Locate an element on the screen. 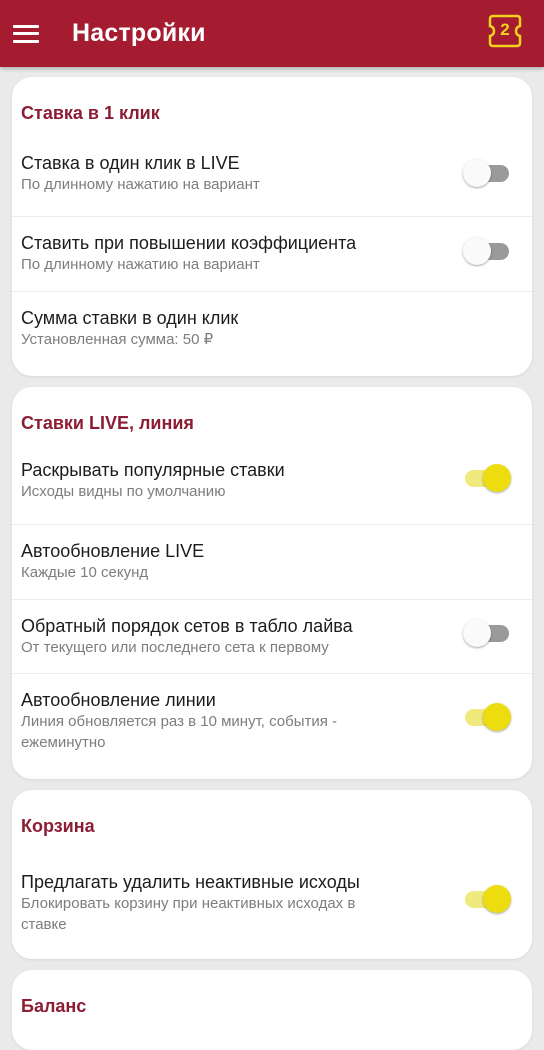  setting-label: Обратный порядок сетов в табло лайва is located at coordinates (187, 626).